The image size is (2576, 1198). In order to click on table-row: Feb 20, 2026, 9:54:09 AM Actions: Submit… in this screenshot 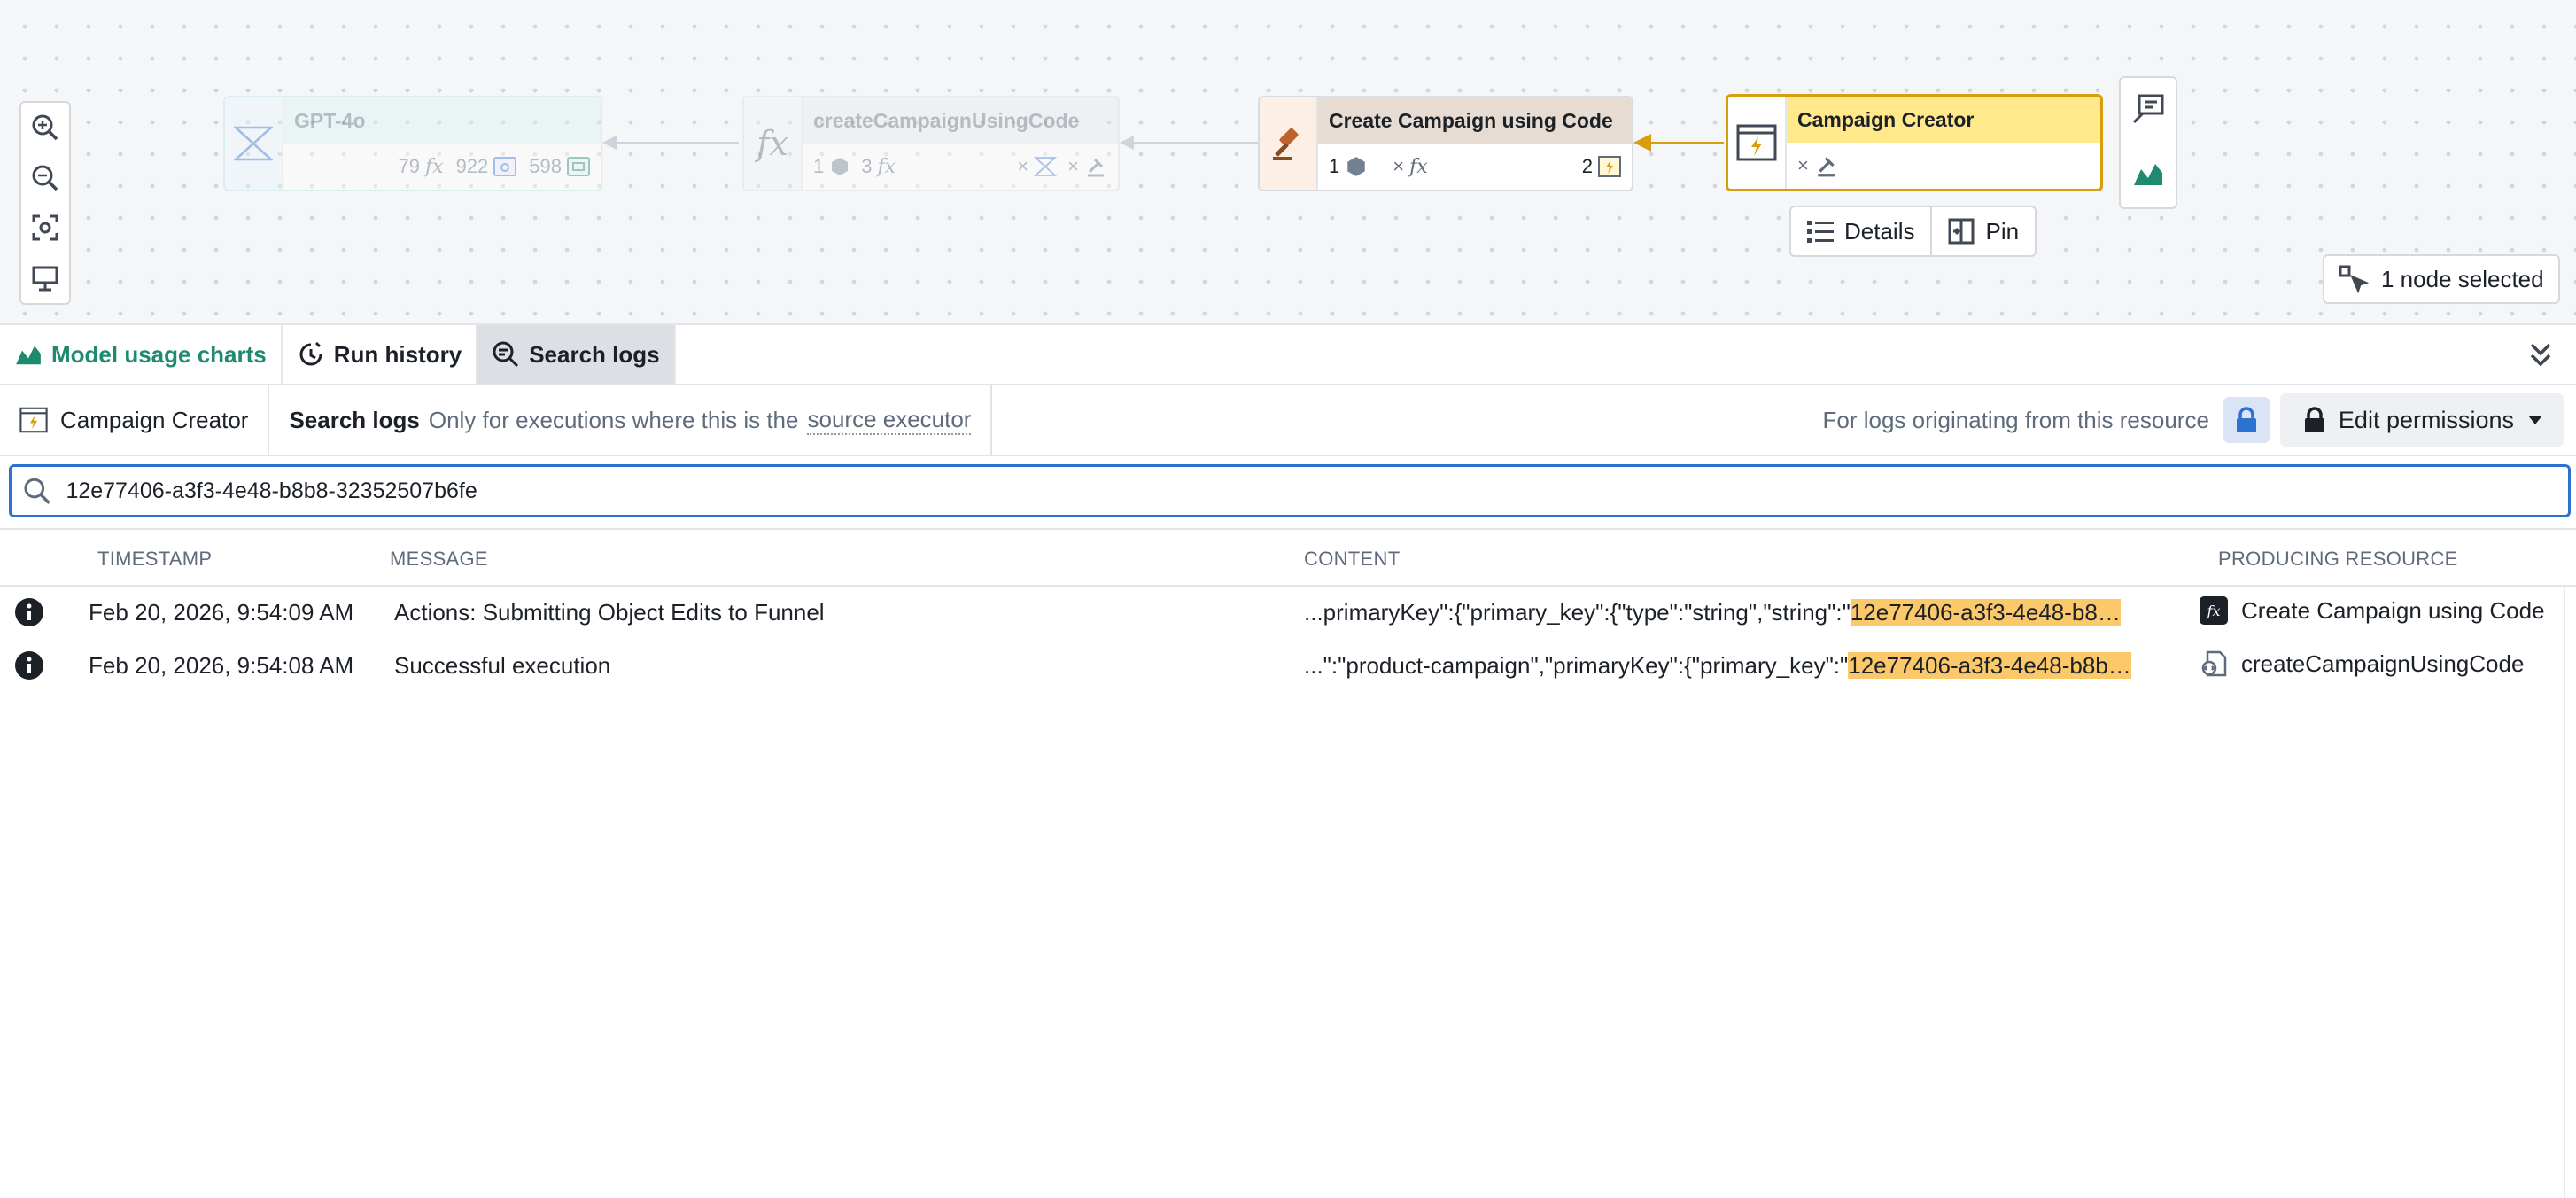, I will do `click(1288, 613)`.